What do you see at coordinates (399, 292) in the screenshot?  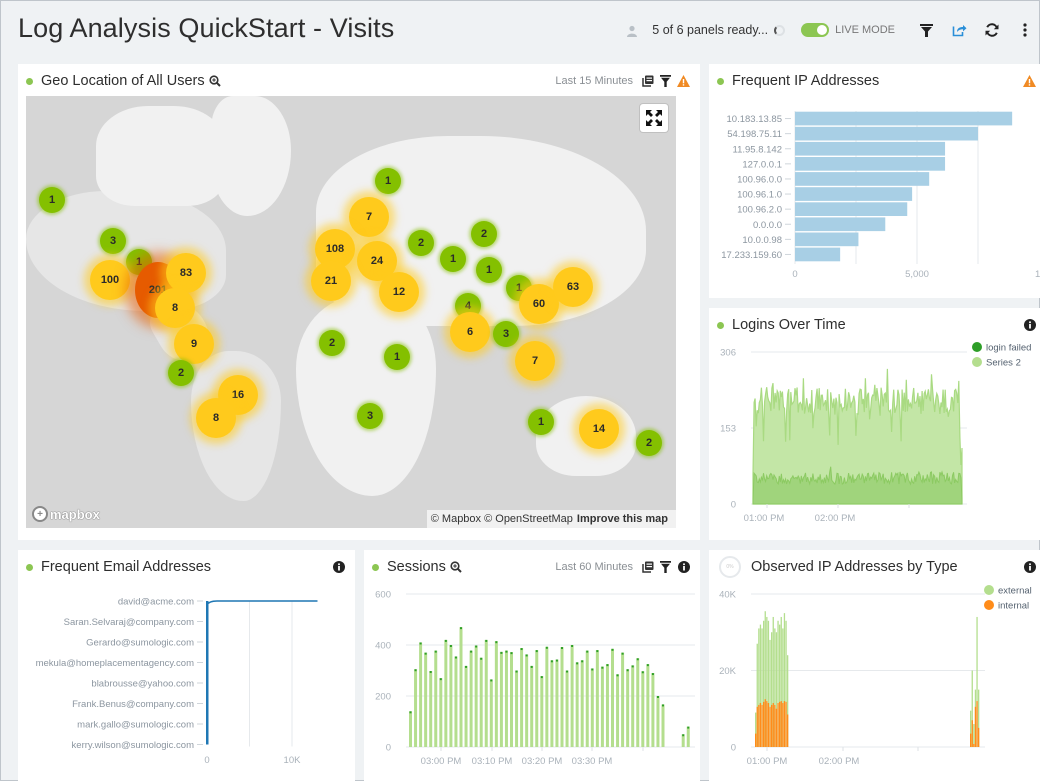 I see `map-cluster: 12` at bounding box center [399, 292].